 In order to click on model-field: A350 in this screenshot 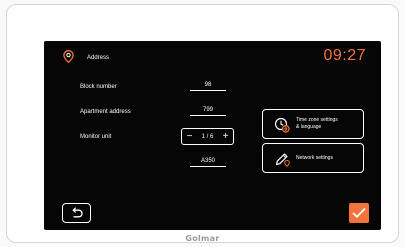, I will do `click(208, 162)`.